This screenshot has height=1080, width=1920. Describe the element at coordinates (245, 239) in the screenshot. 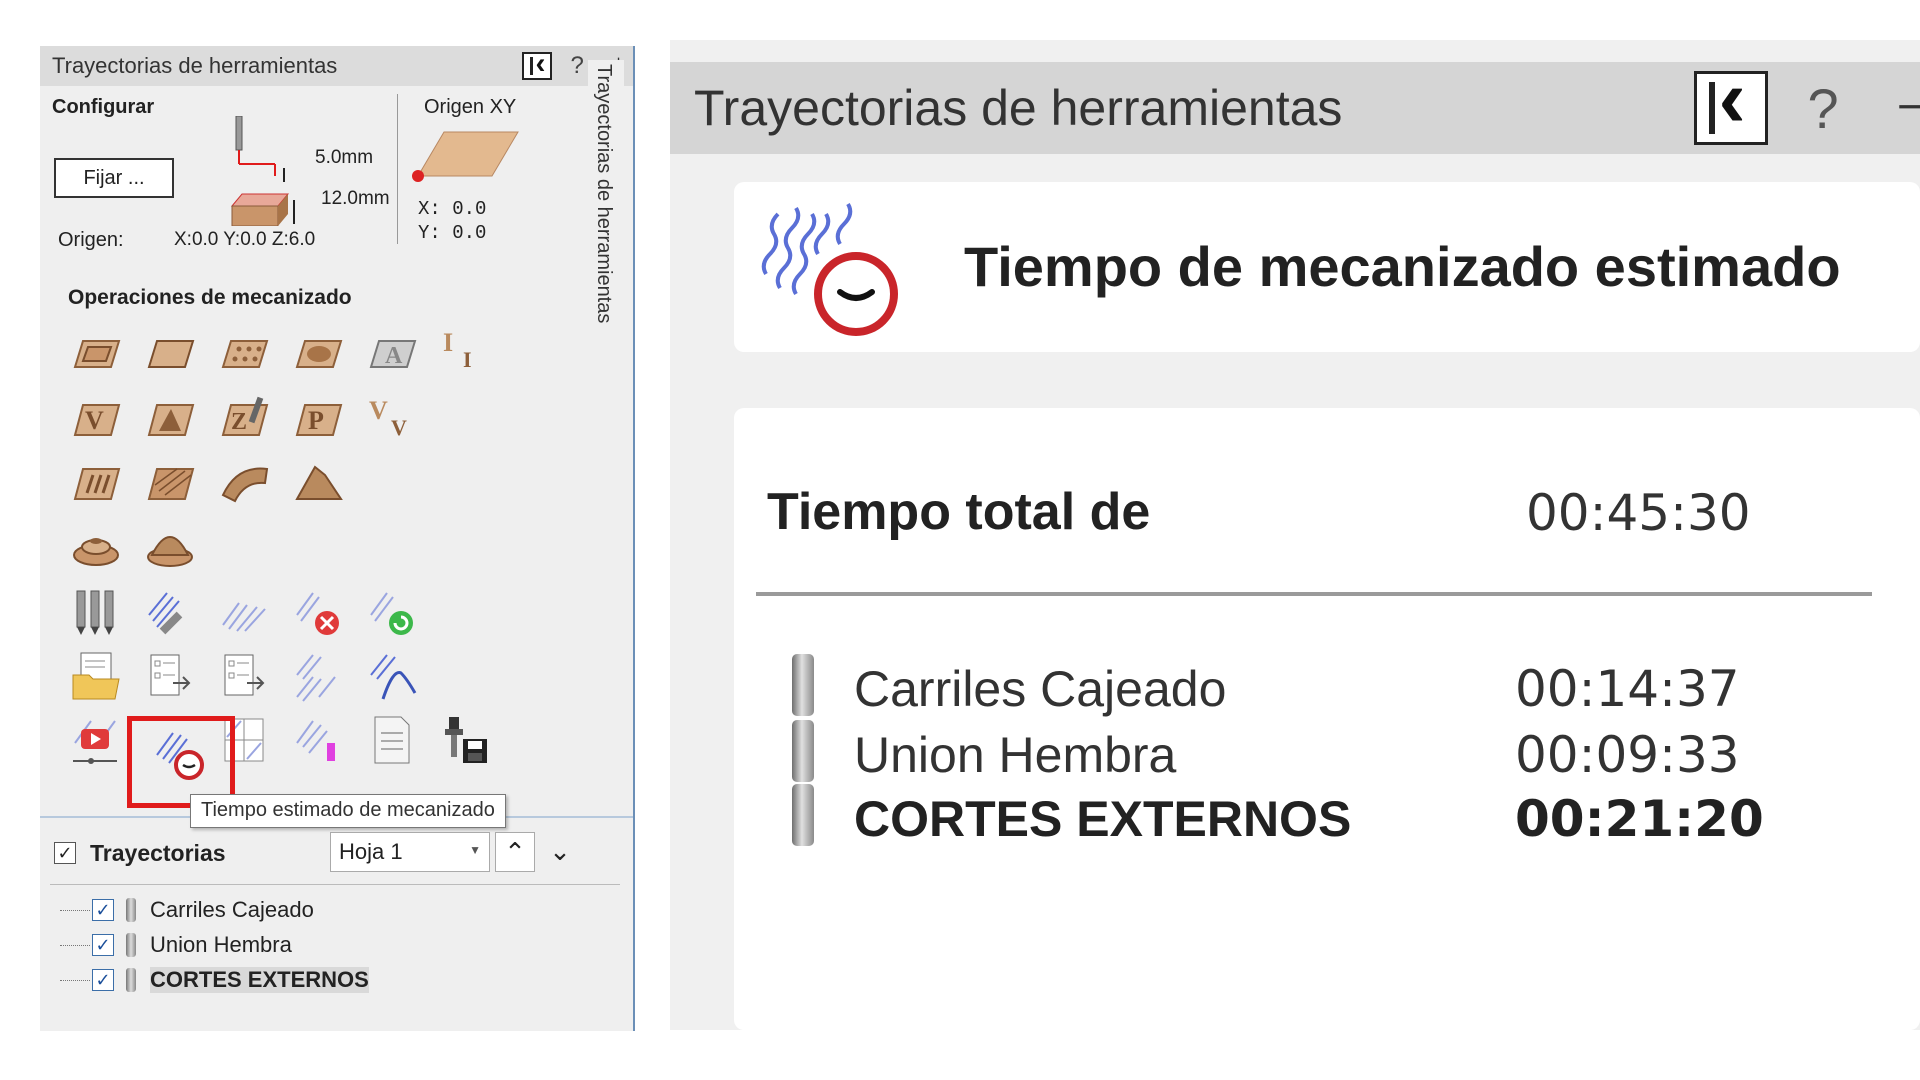

I see `origin-coords: X:0.0 Y:0.0 Z:6.0` at that location.